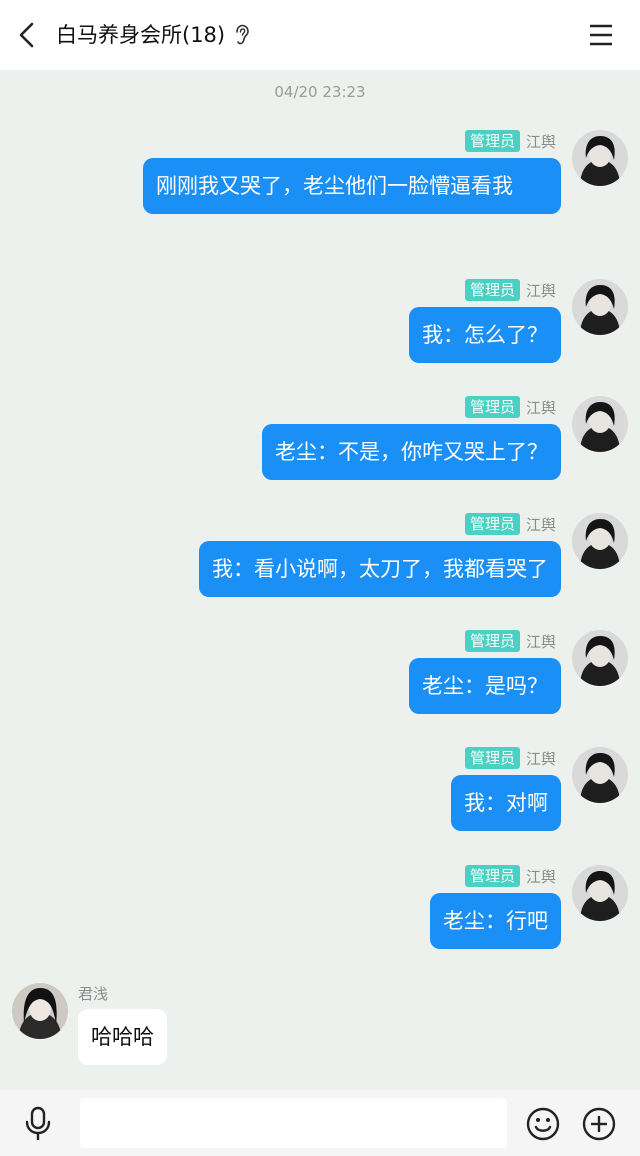 The width and height of the screenshot is (640, 1156). What do you see at coordinates (485, 686) in the screenshot?
I see `message-bubble: 老尘：是吗？` at bounding box center [485, 686].